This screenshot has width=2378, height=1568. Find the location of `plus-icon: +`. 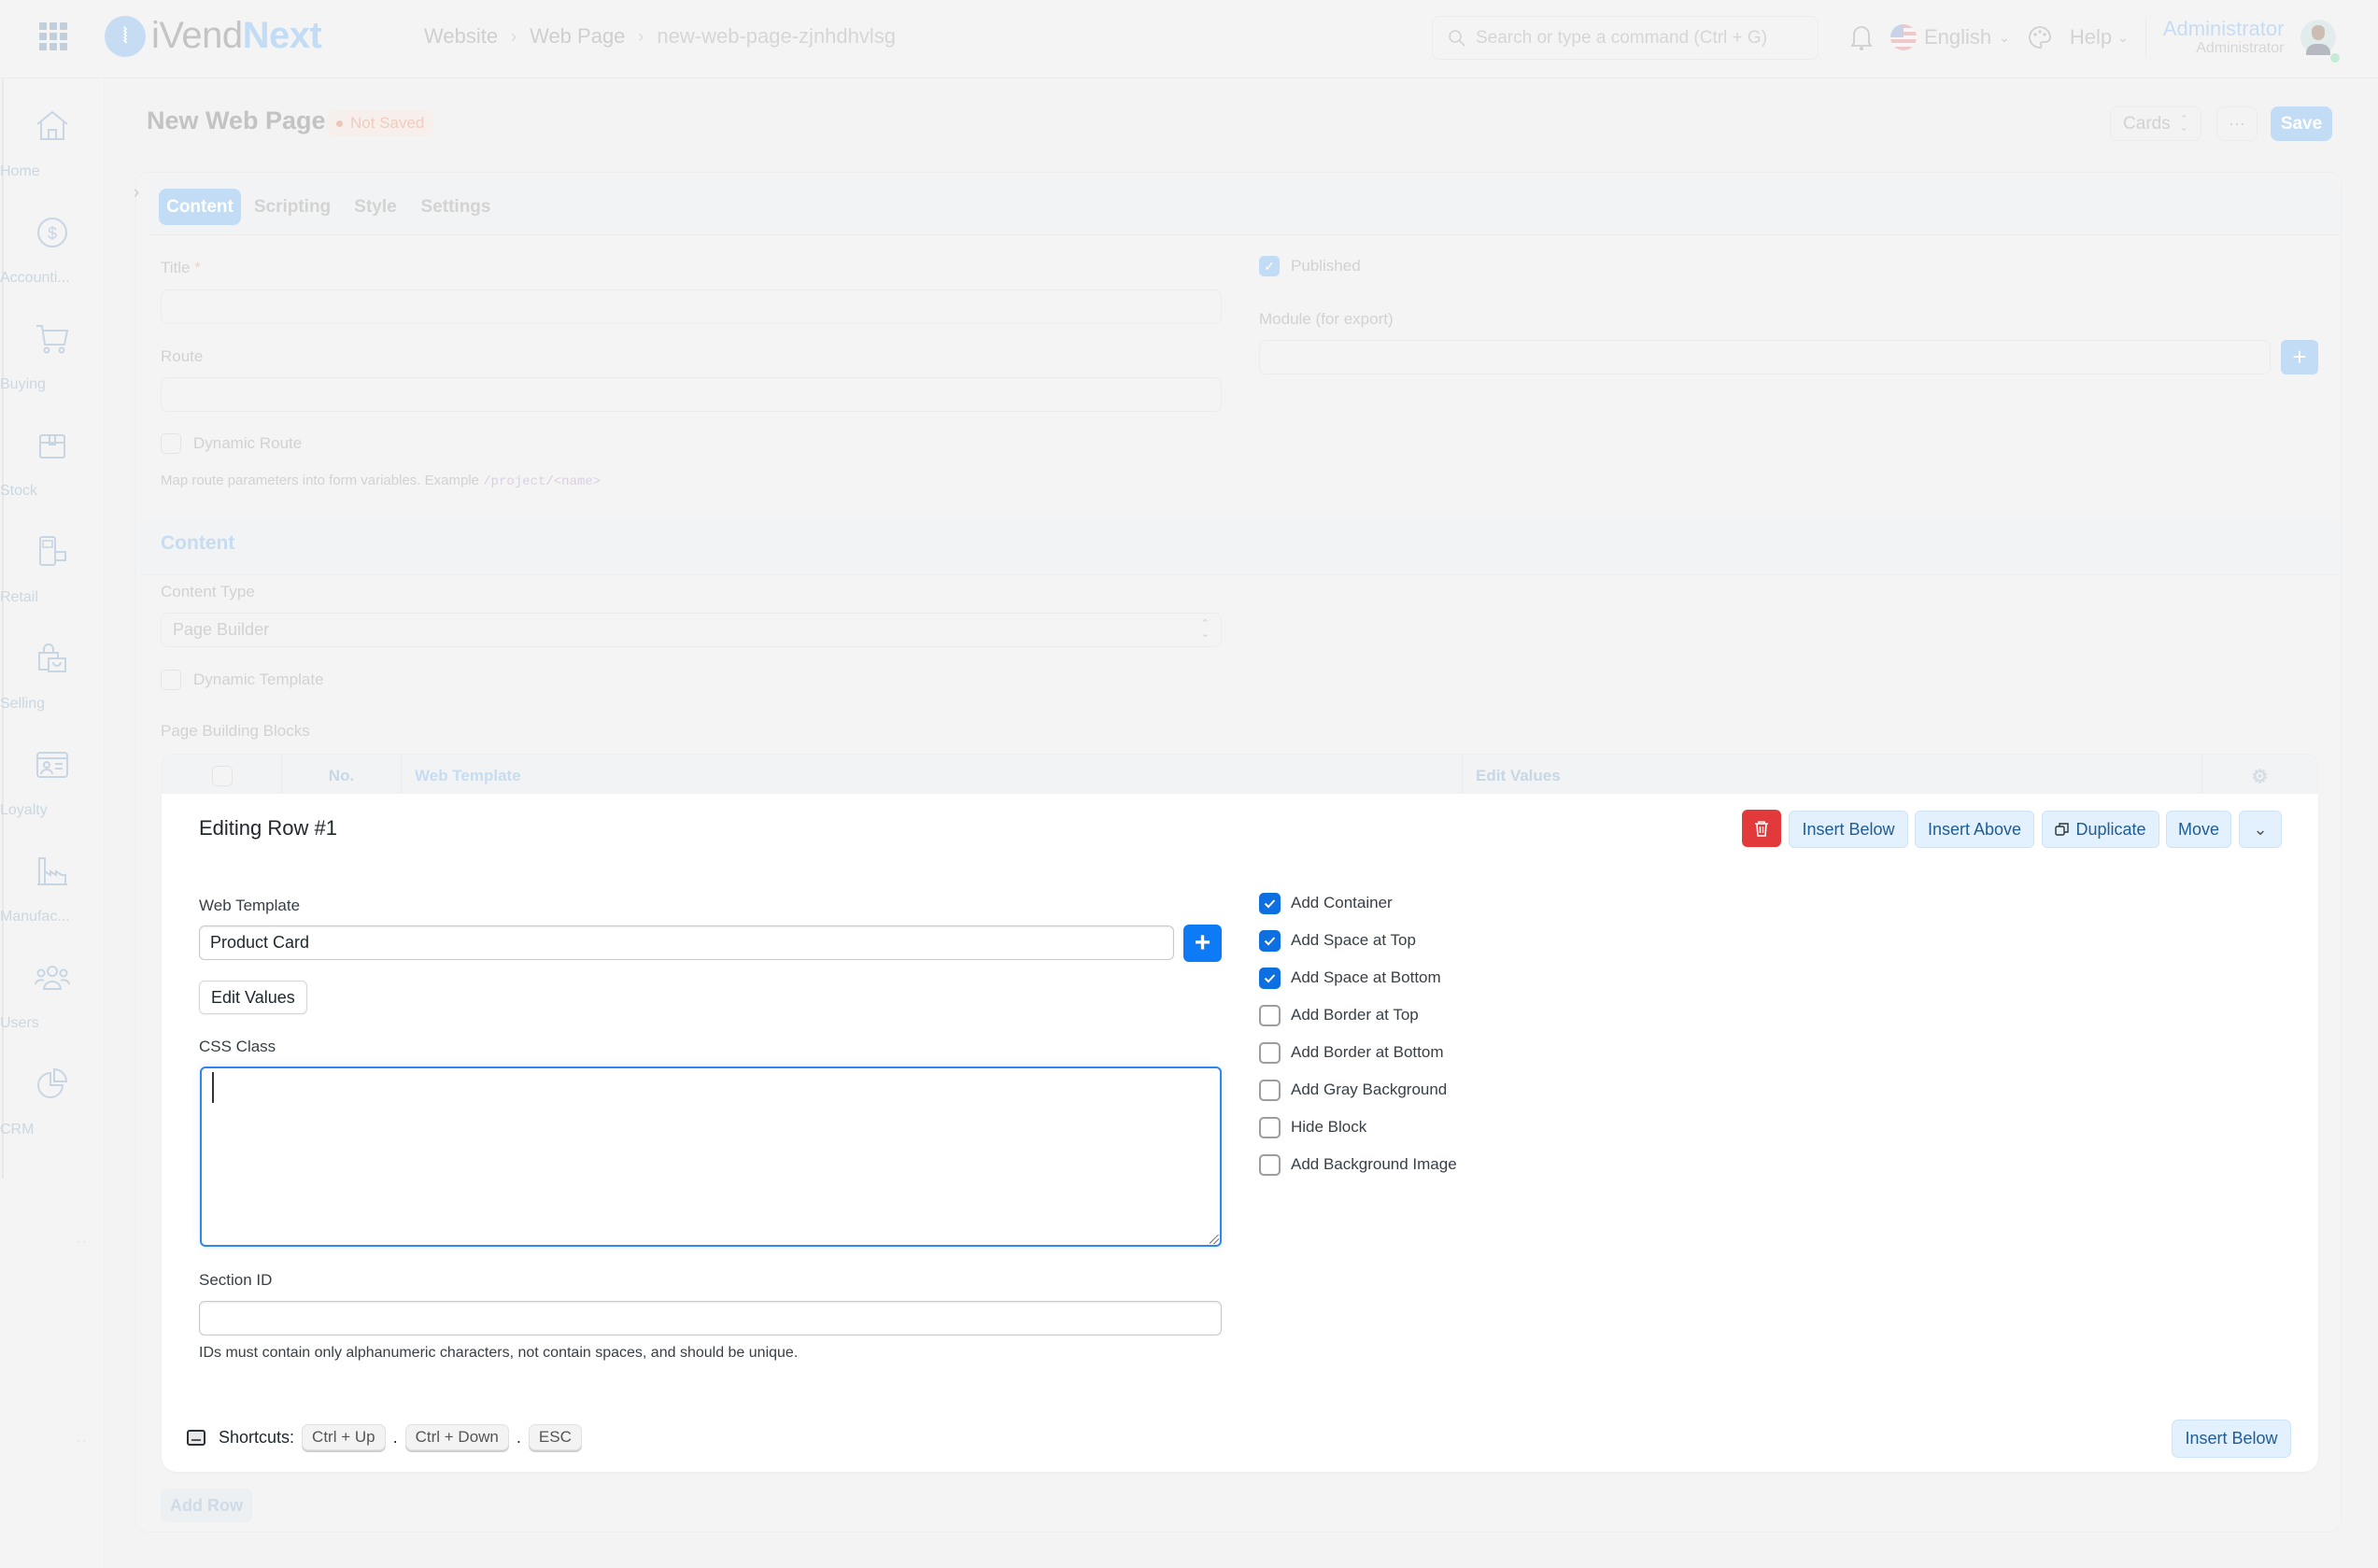

plus-icon: + is located at coordinates (1203, 942).